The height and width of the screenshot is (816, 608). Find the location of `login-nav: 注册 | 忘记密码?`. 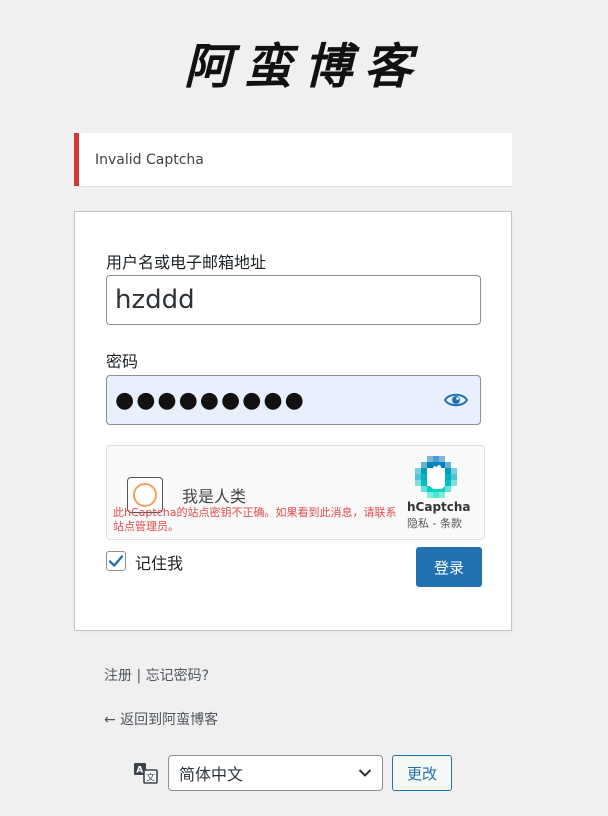

login-nav: 注册 | 忘记密码? is located at coordinates (156, 675).